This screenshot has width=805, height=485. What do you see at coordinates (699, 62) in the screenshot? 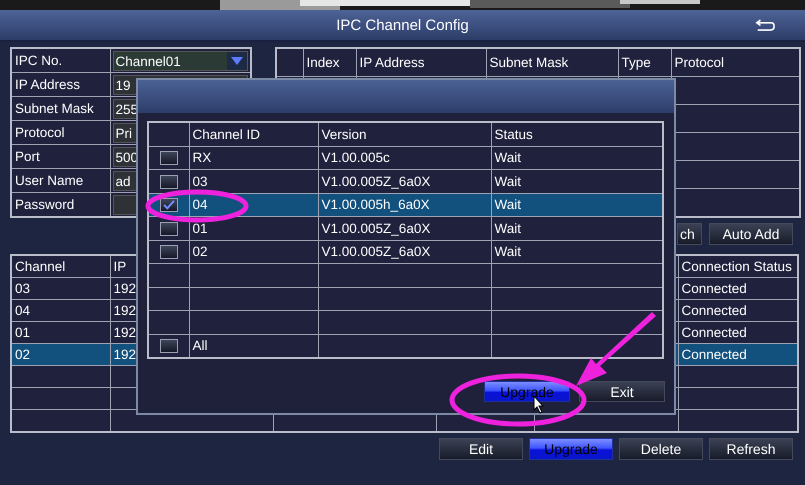
I see `column-header: Protocol` at bounding box center [699, 62].